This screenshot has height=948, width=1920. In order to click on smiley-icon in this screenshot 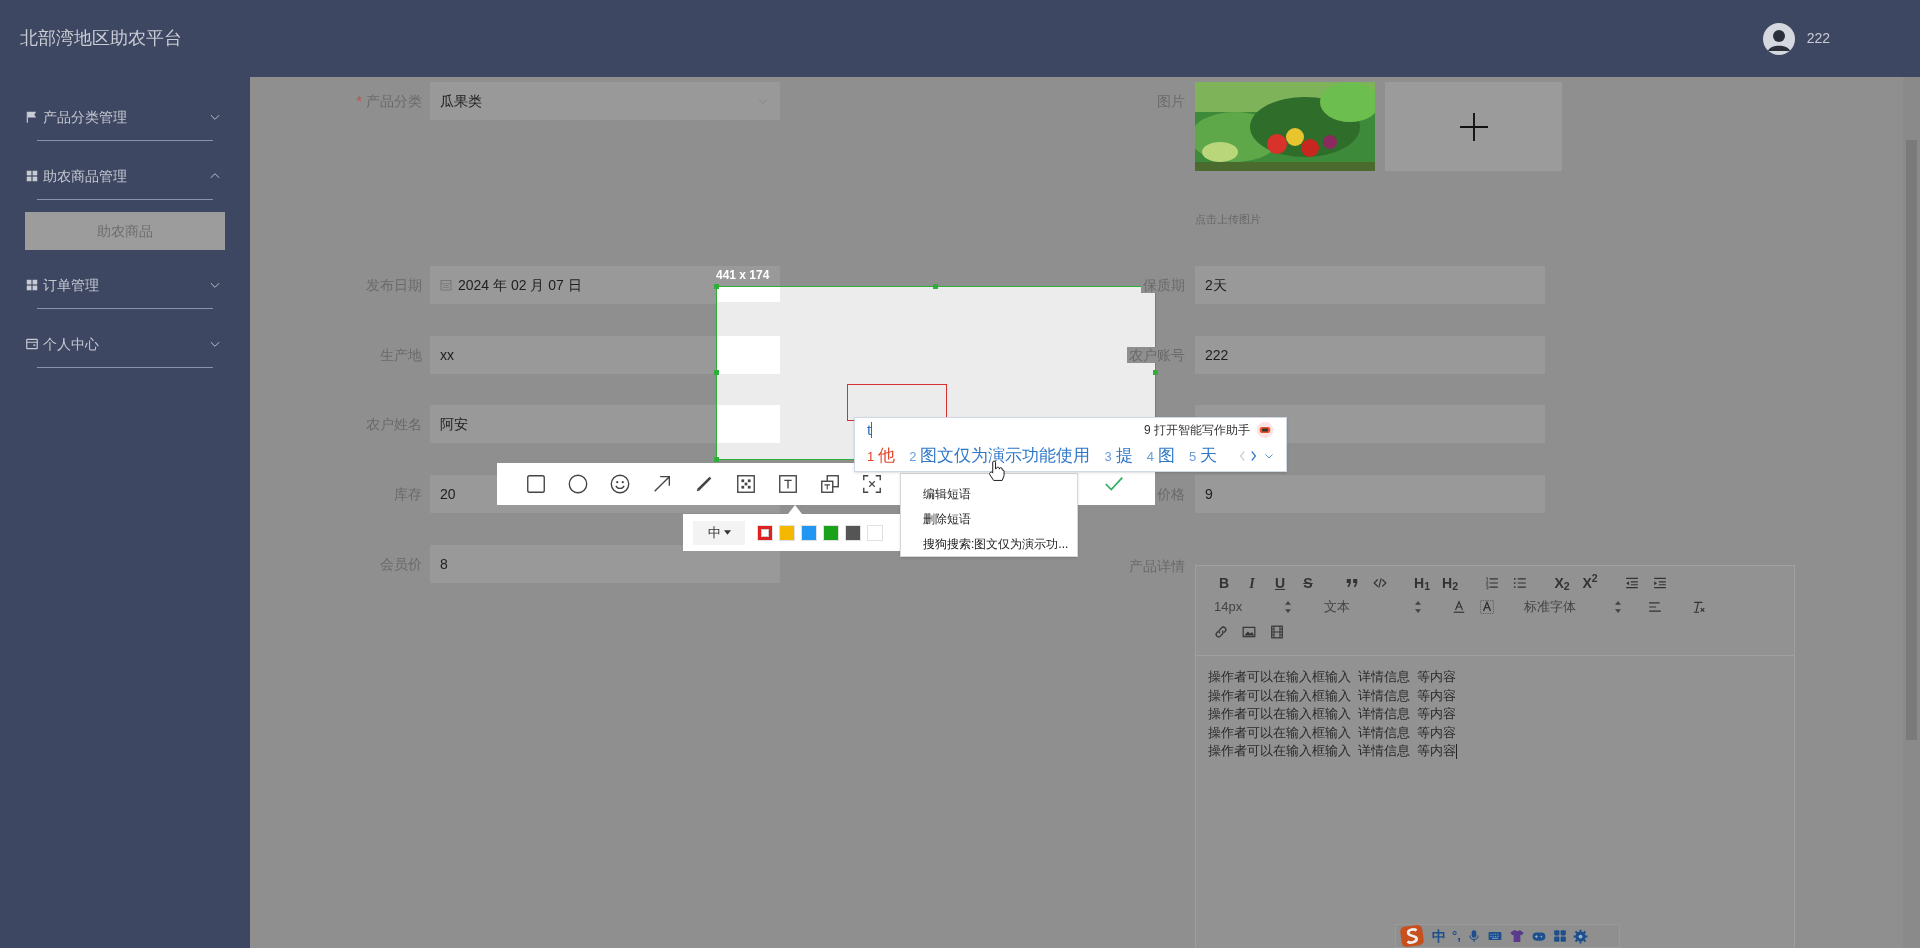, I will do `click(620, 484)`.